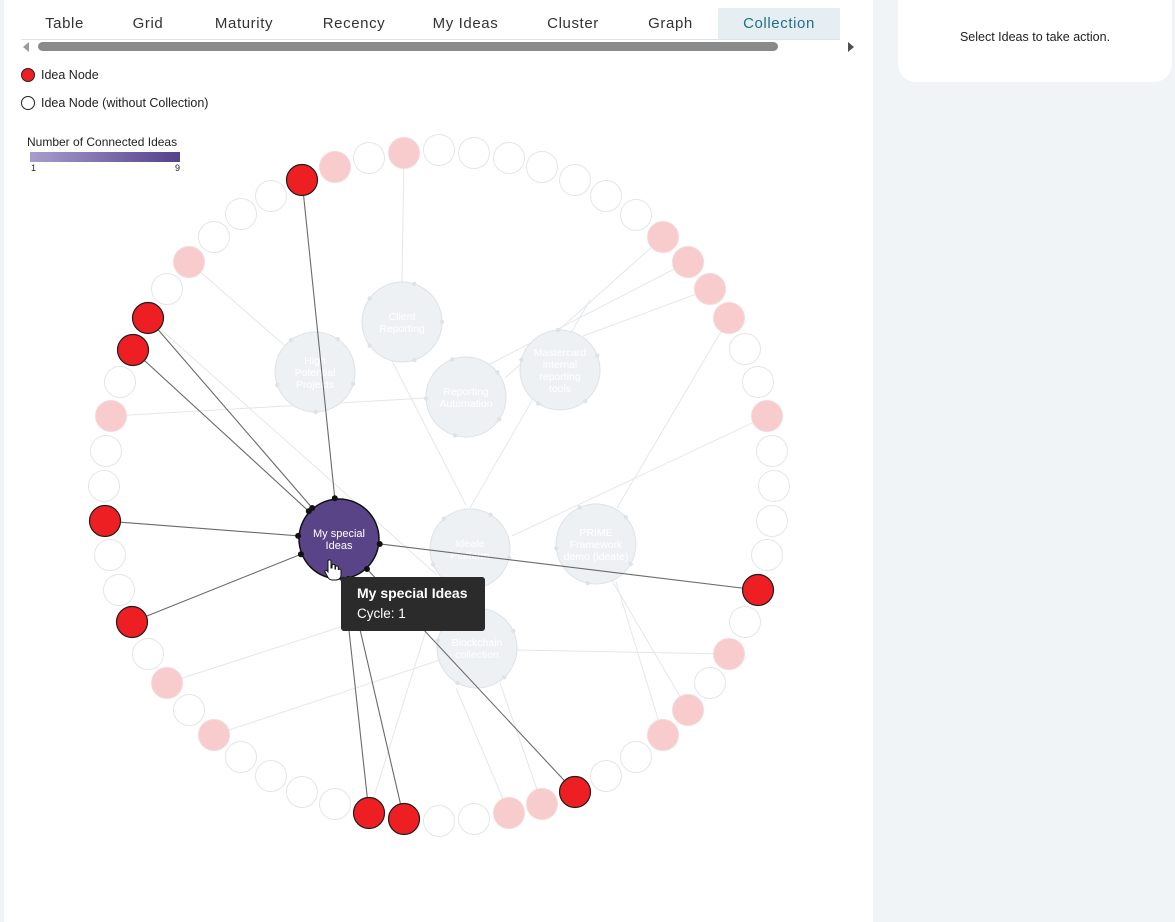 Image resolution: width=1175 pixels, height=922 pixels. What do you see at coordinates (477, 655) in the screenshot?
I see `collection-label-line: collection` at bounding box center [477, 655].